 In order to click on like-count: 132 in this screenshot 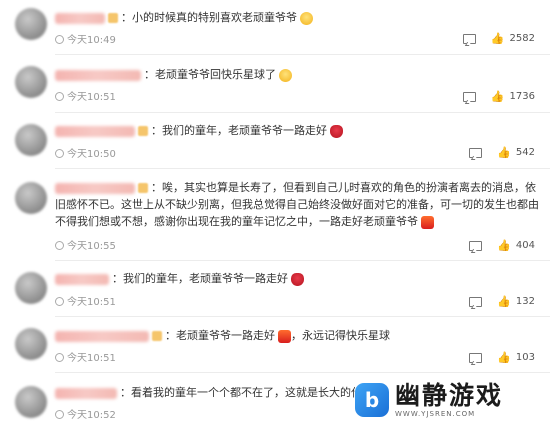, I will do `click(525, 301)`.